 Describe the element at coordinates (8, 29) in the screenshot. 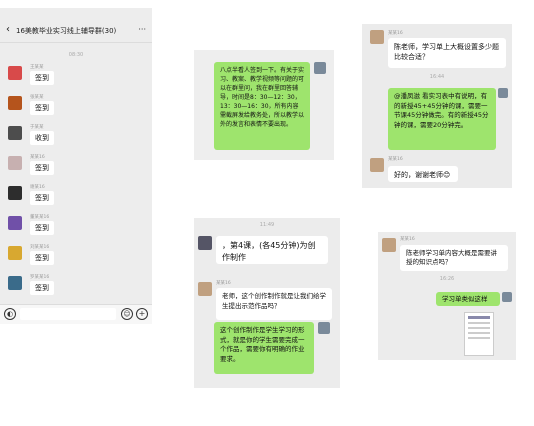

I see `back-icon: ‹` at that location.